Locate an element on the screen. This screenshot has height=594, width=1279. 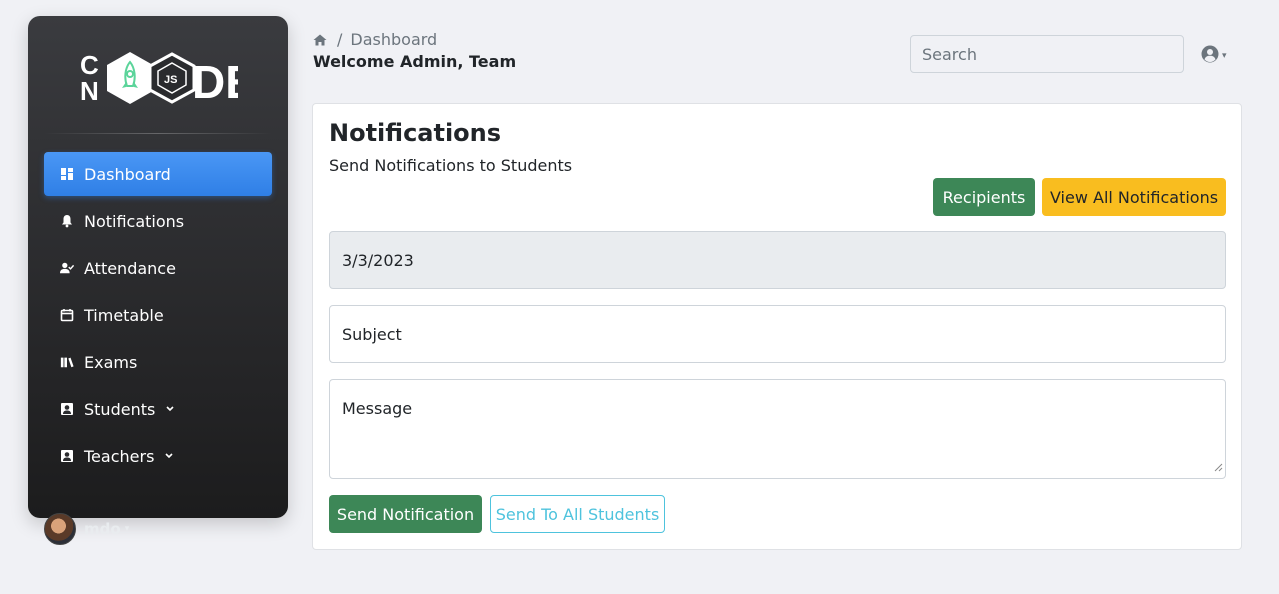
sidebar-item-notifications: Notifications is located at coordinates (158, 221).